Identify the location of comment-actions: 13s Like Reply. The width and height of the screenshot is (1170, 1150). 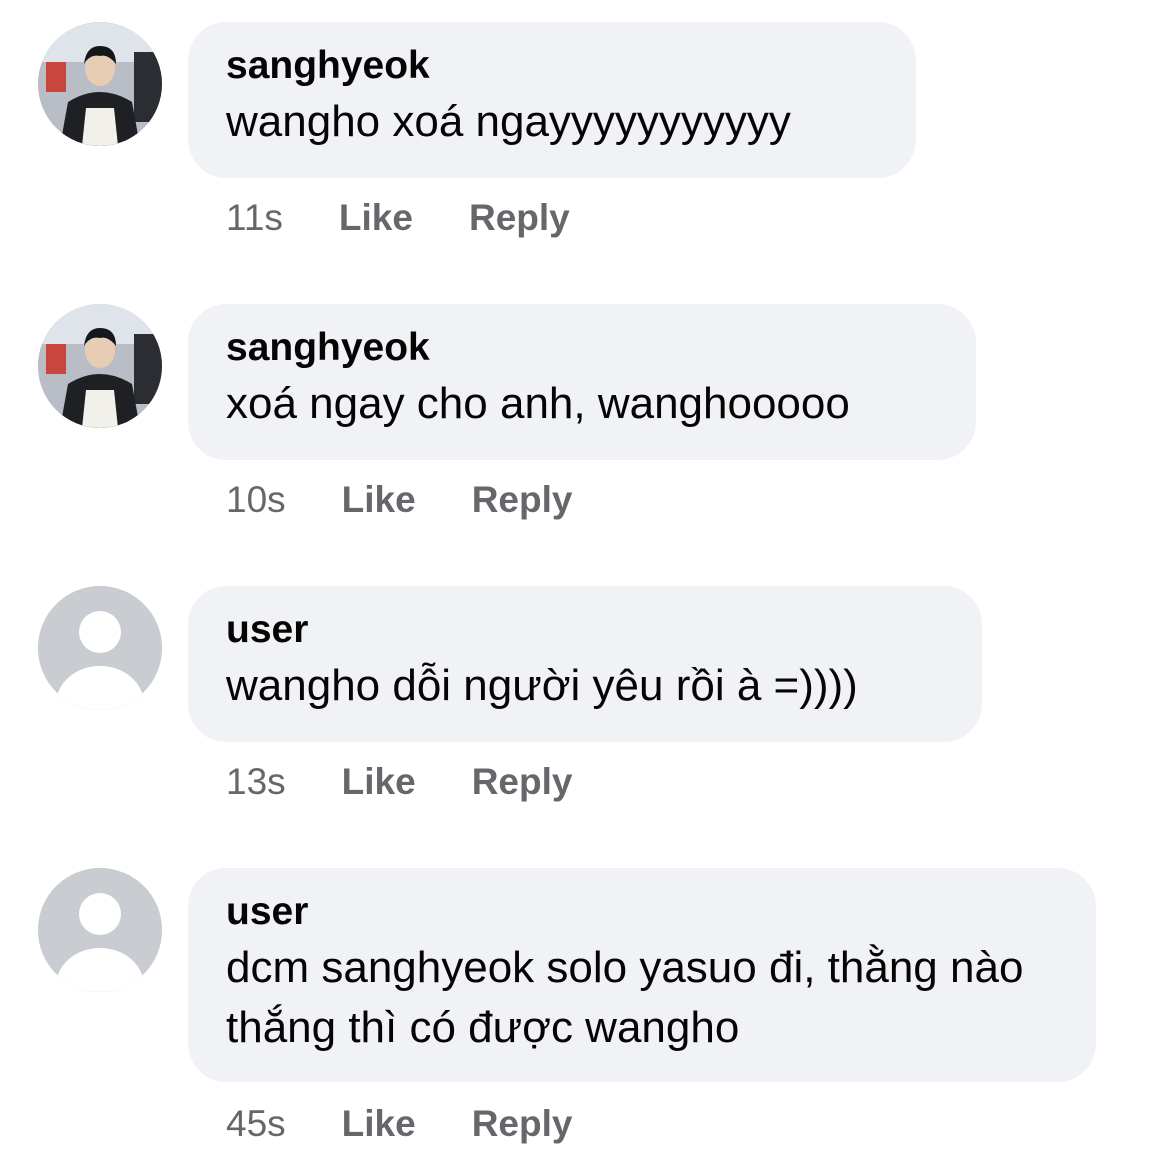
(399, 782).